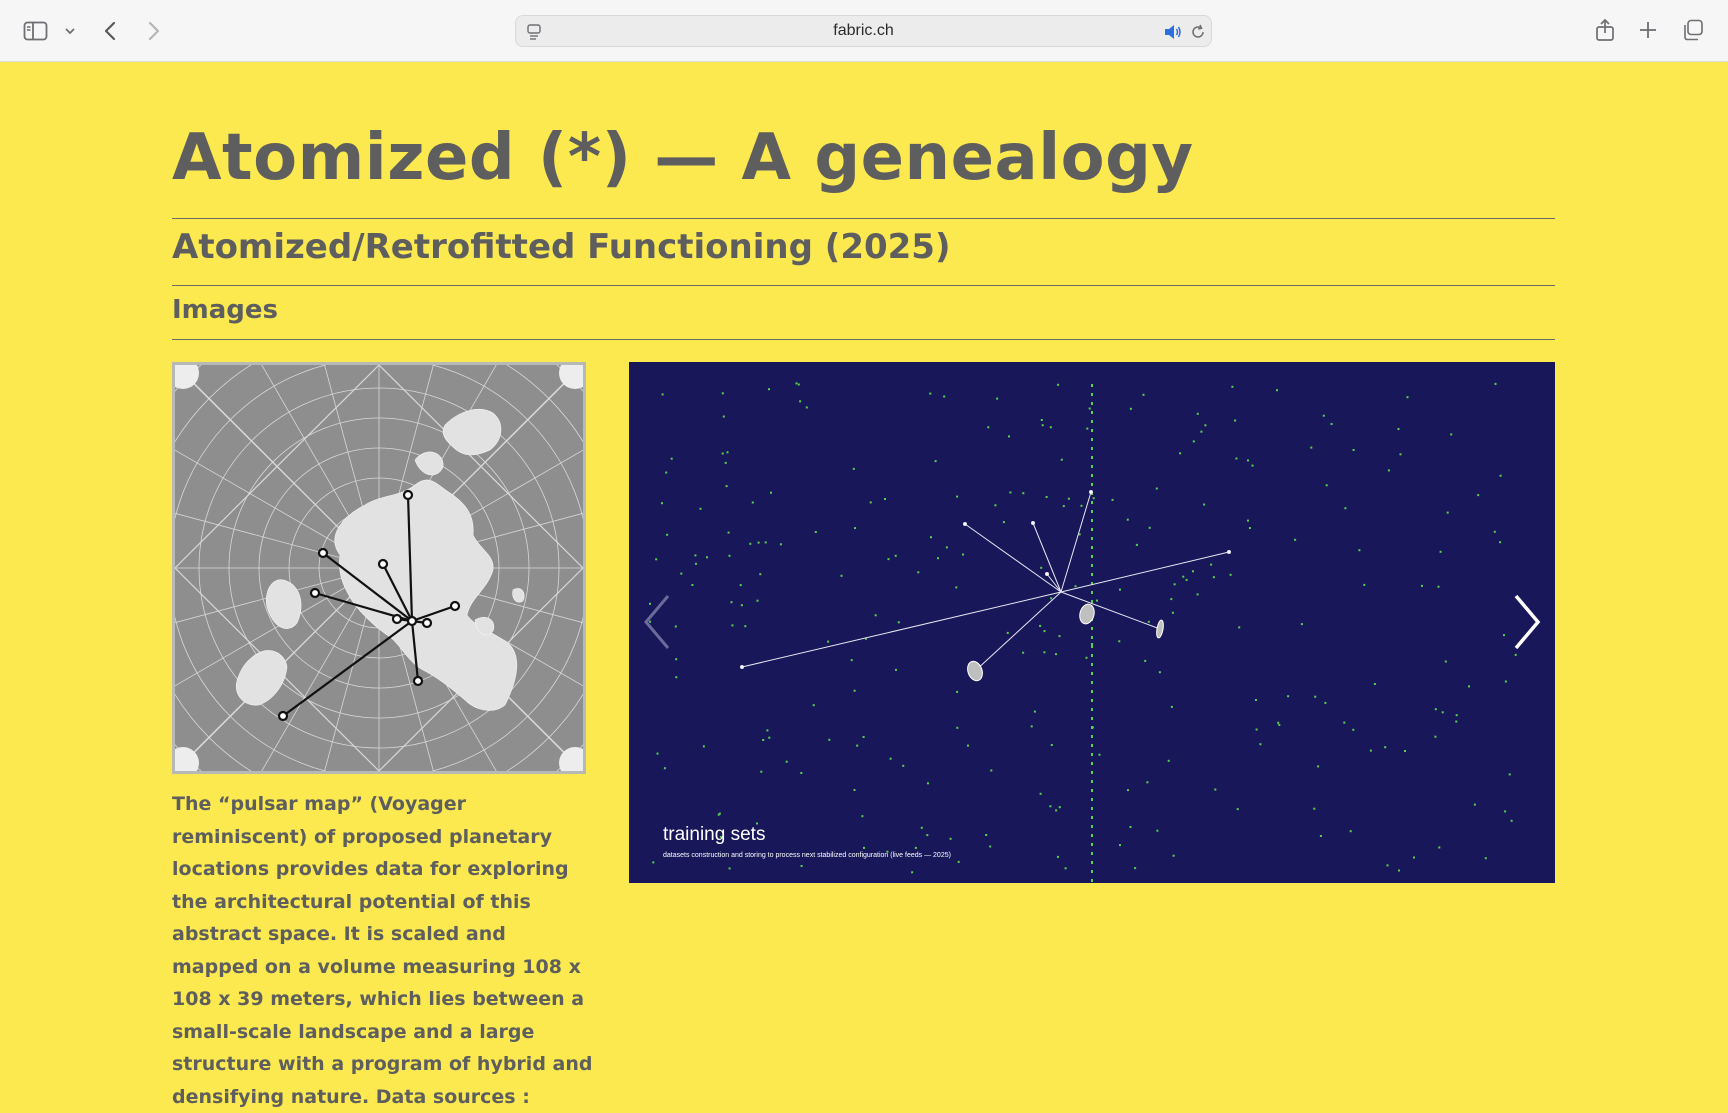 This screenshot has width=1728, height=1113. What do you see at coordinates (1648, 30) in the screenshot?
I see `new-tab-icon` at bounding box center [1648, 30].